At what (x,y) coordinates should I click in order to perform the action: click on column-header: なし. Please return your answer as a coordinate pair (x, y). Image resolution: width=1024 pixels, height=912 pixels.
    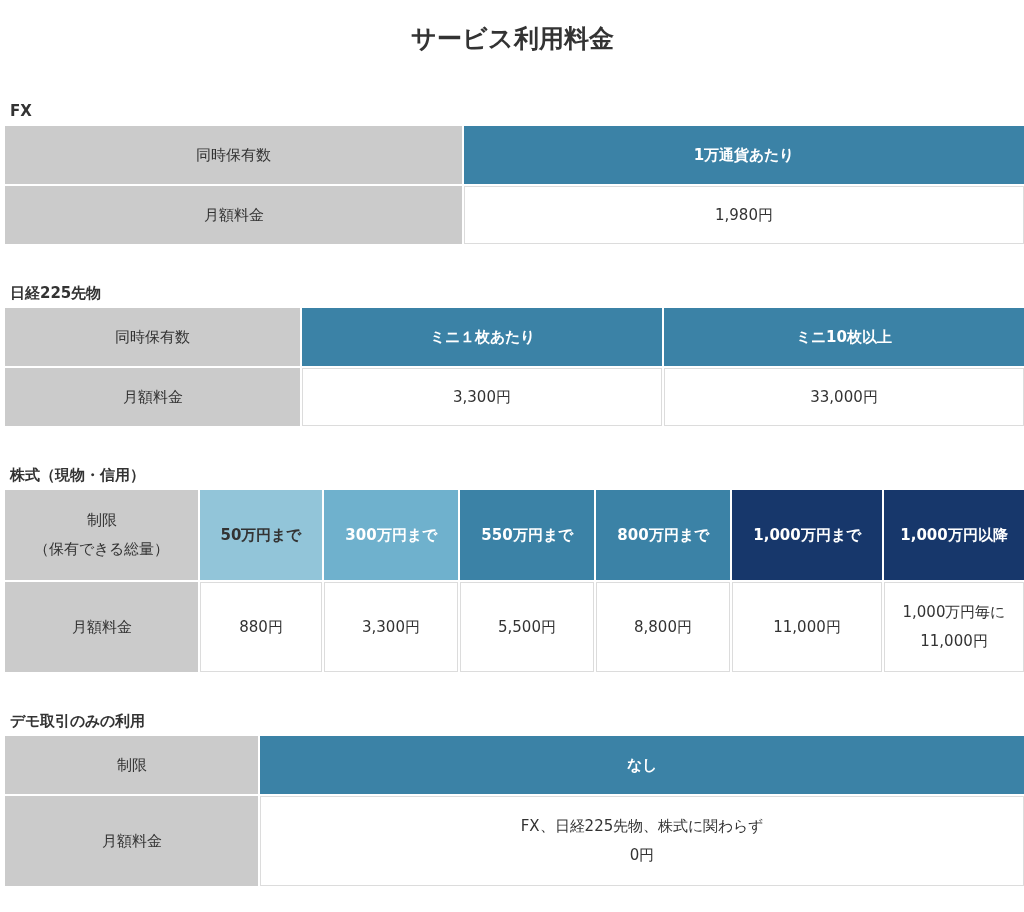
    Looking at the image, I should click on (642, 765).